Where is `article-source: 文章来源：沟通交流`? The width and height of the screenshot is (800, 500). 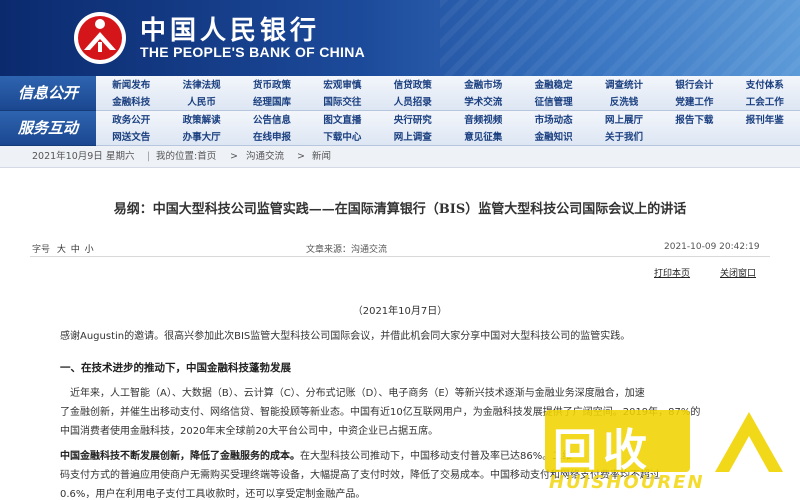 article-source: 文章来源：沟通交流 is located at coordinates (347, 250).